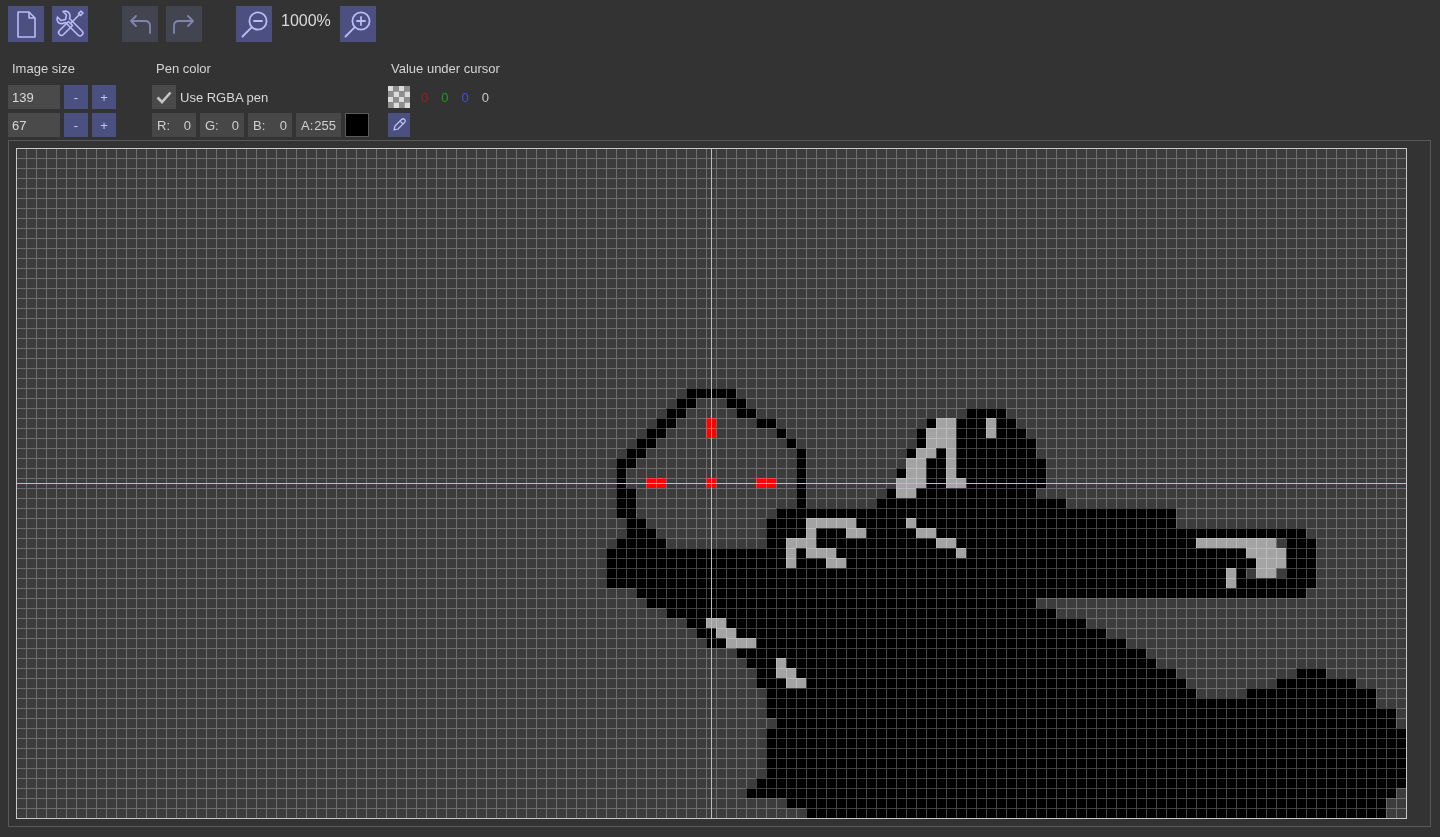  What do you see at coordinates (43, 69) in the screenshot?
I see `section-title: Image size` at bounding box center [43, 69].